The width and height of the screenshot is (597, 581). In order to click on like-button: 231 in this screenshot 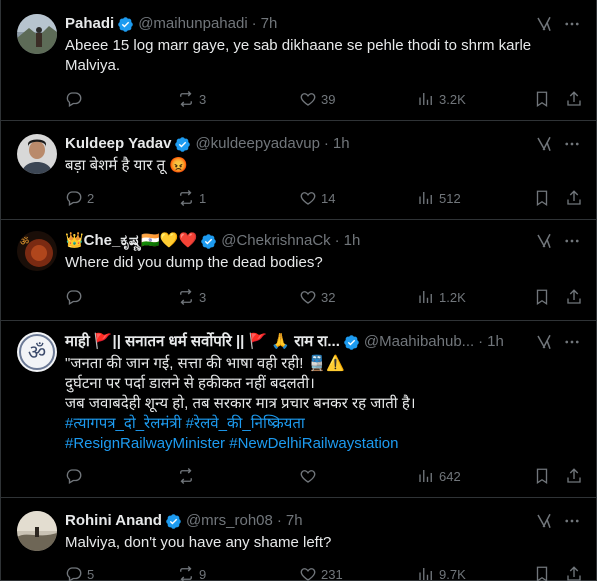, I will do `click(321, 572)`.